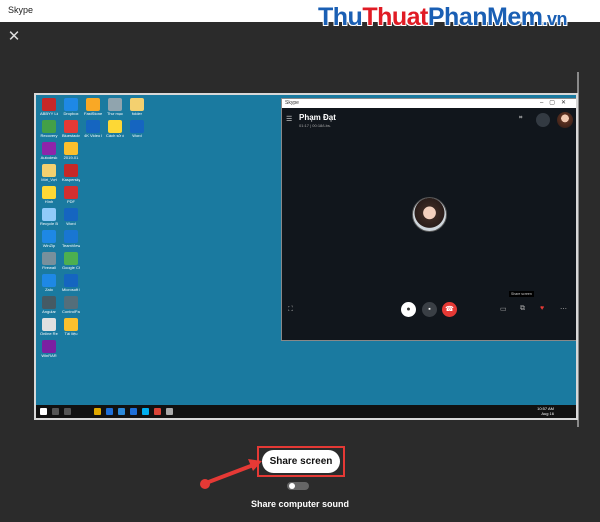 Image resolution: width=600 pixels, height=522 pixels. I want to click on desktop-icon-label: ControlPanel, so click(71, 311).